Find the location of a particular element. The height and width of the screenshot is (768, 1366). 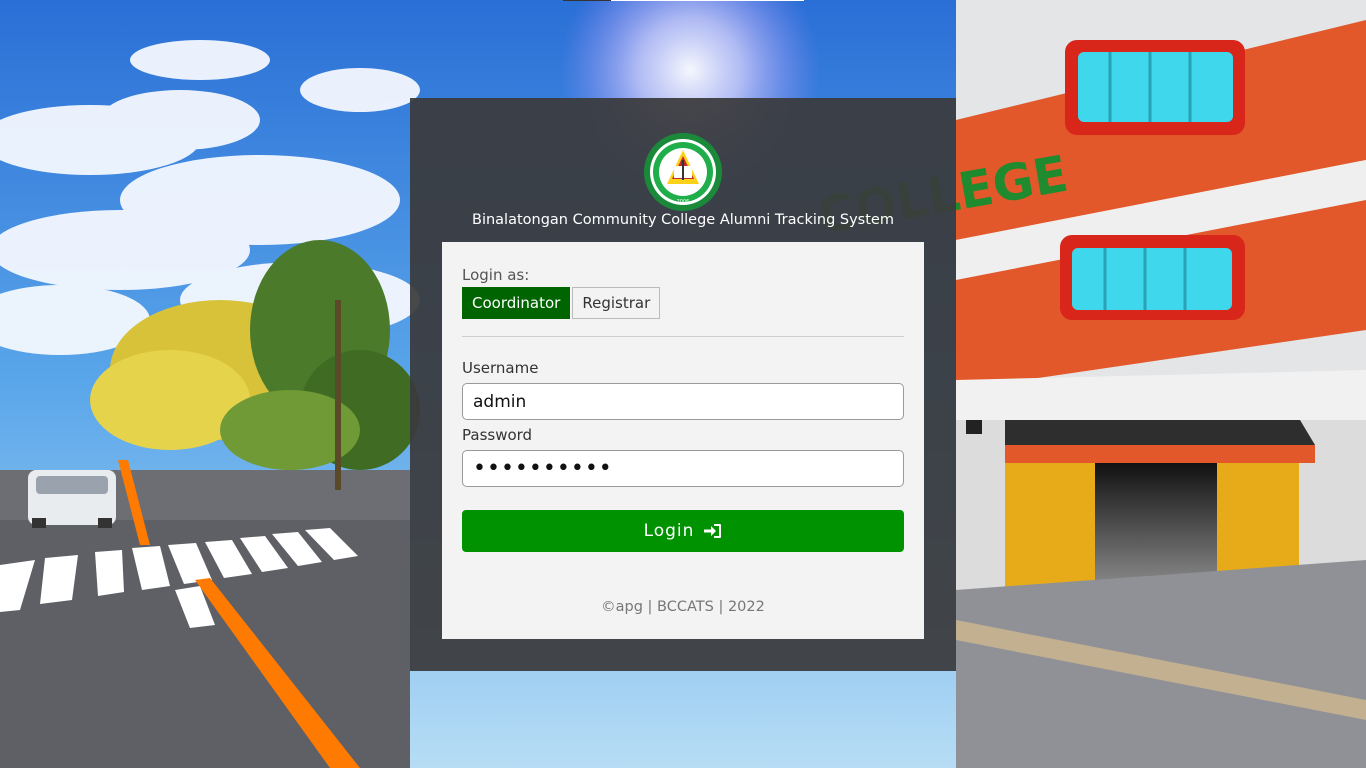

login-button-label: Login is located at coordinates (669, 531).